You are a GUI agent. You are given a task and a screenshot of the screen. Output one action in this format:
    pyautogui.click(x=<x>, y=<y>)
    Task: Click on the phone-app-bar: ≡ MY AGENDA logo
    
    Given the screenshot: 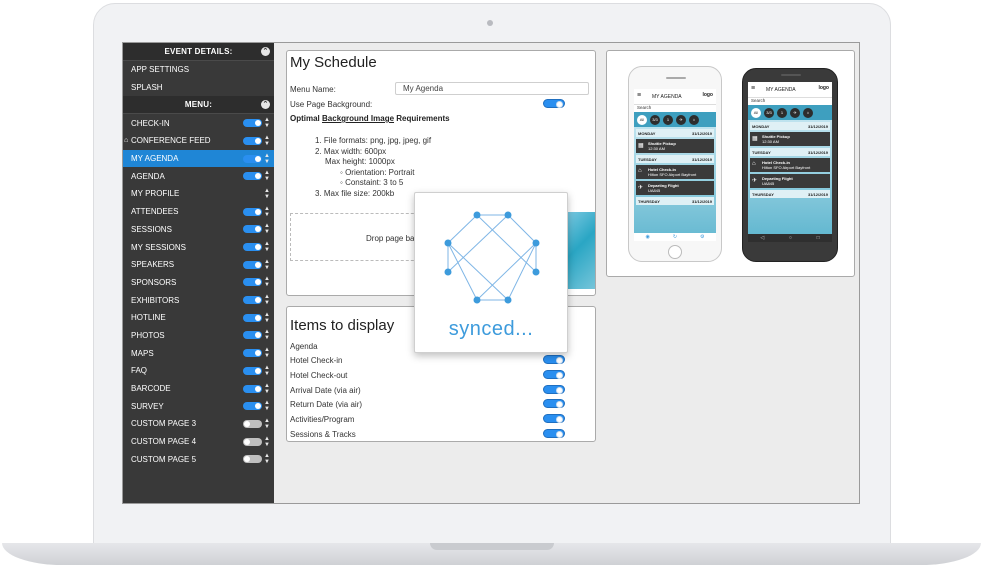 What is the action you would take?
    pyautogui.click(x=790, y=89)
    